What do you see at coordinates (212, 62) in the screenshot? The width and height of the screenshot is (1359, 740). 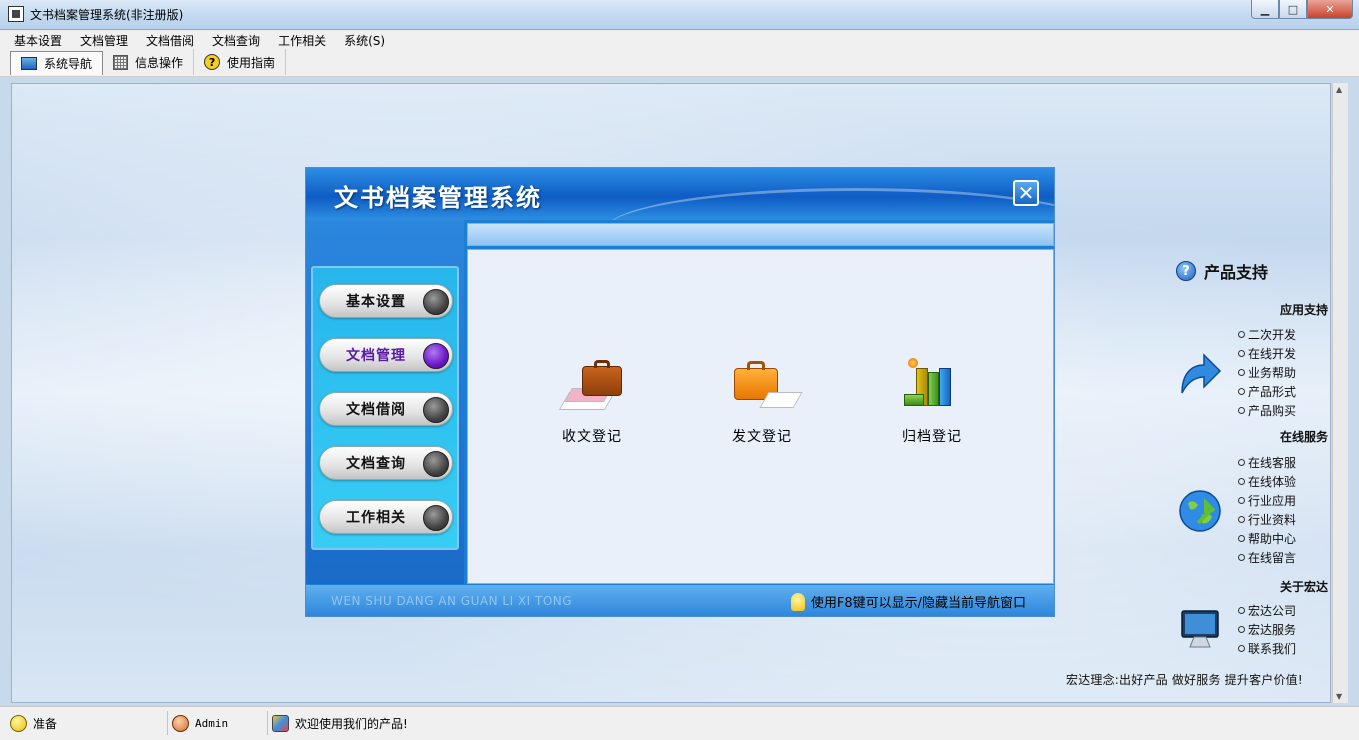 I see `help-icon: ?` at bounding box center [212, 62].